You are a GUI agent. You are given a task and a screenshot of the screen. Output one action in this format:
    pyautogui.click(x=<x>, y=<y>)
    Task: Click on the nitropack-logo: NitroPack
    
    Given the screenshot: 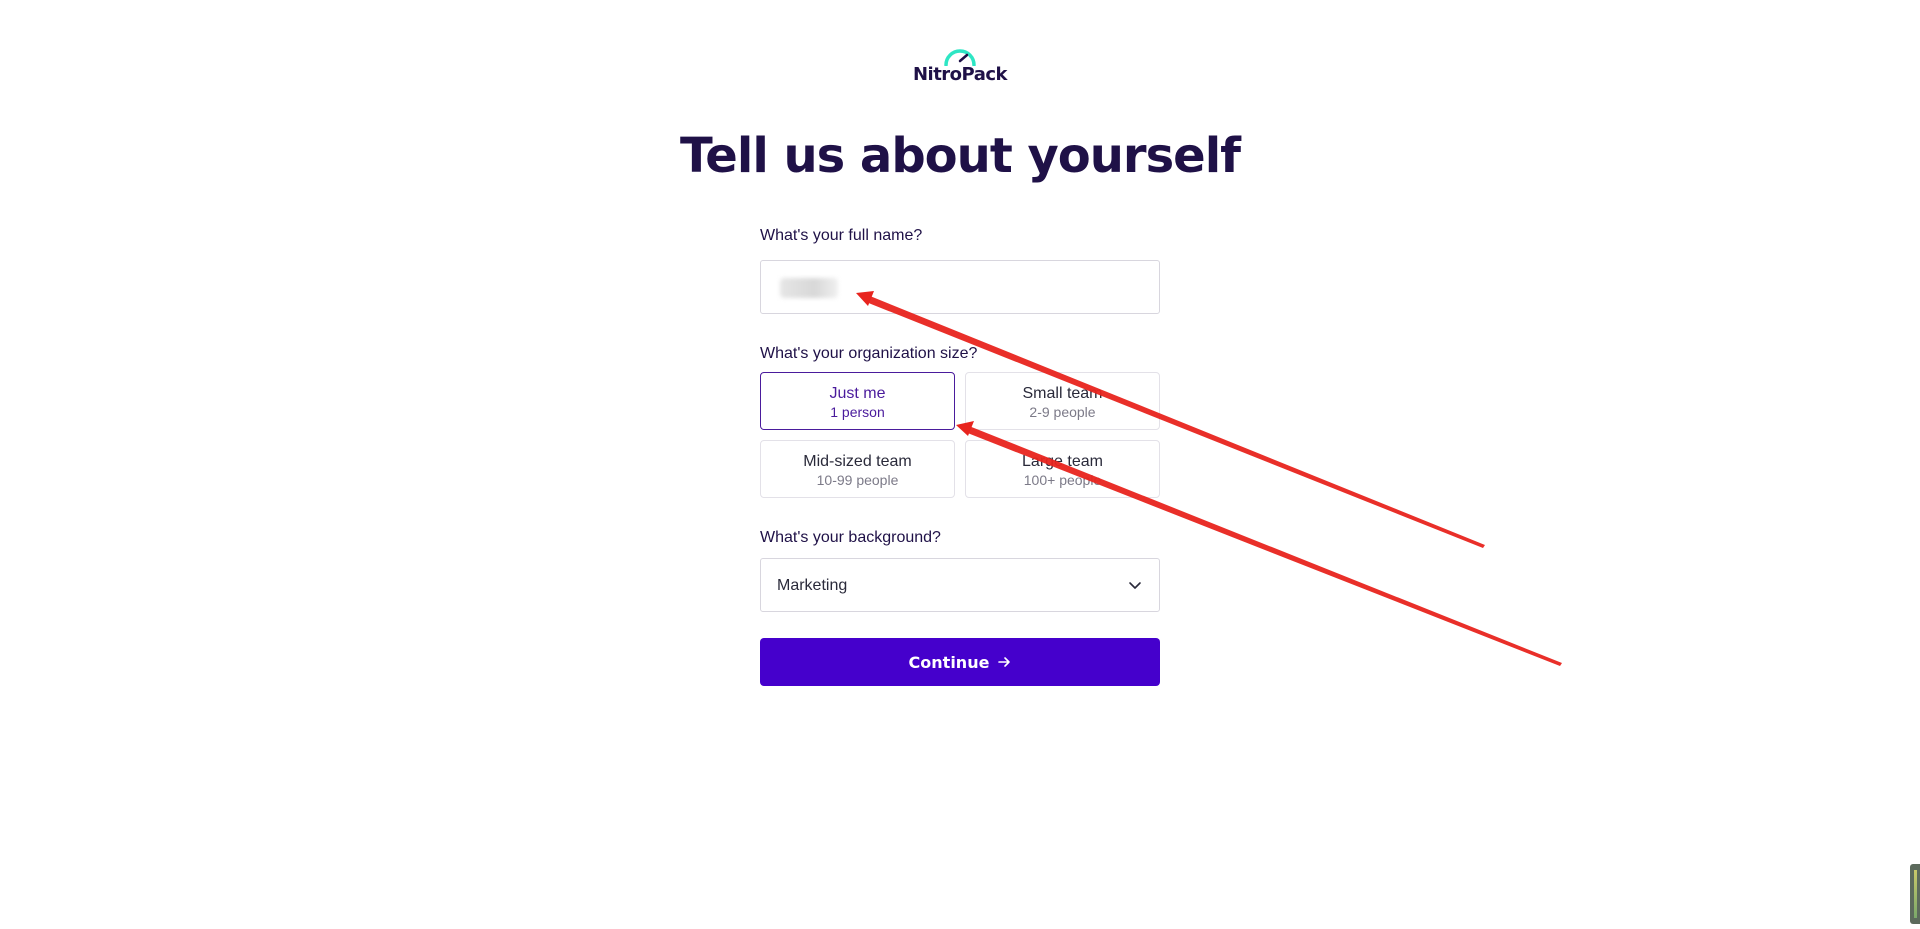 What is the action you would take?
    pyautogui.click(x=960, y=66)
    